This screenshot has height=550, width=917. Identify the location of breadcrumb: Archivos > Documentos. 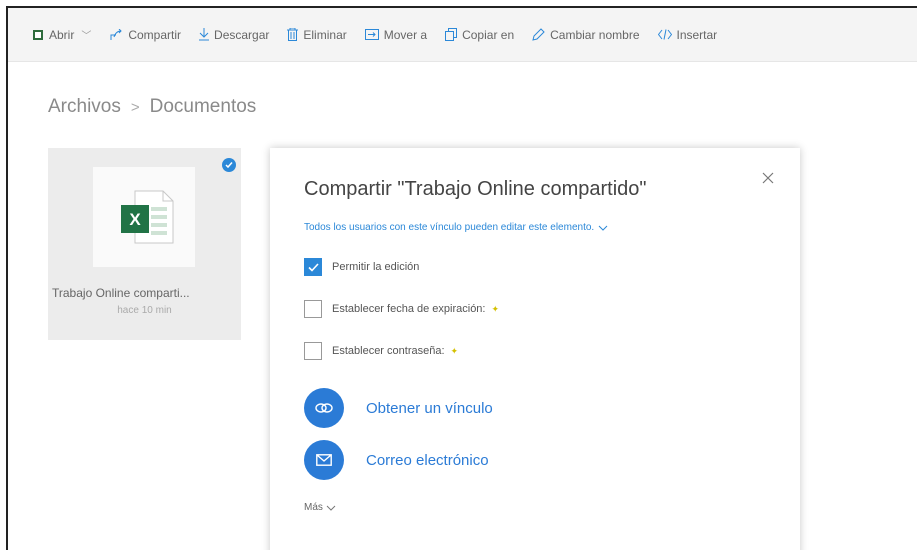
(152, 107).